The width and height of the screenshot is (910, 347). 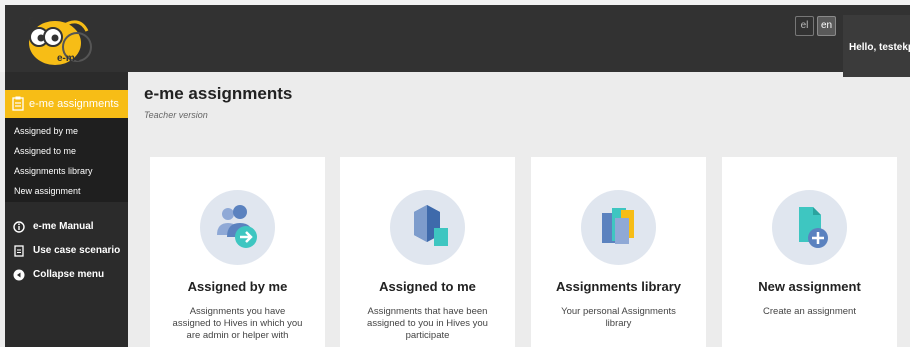 What do you see at coordinates (176, 115) in the screenshot?
I see `page-subtitle: Teacher version` at bounding box center [176, 115].